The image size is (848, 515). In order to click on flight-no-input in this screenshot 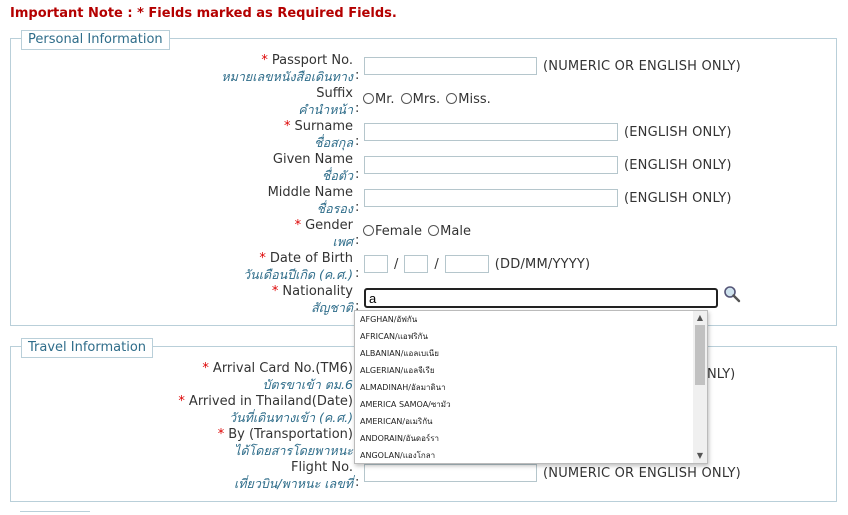, I will do `click(450, 473)`.